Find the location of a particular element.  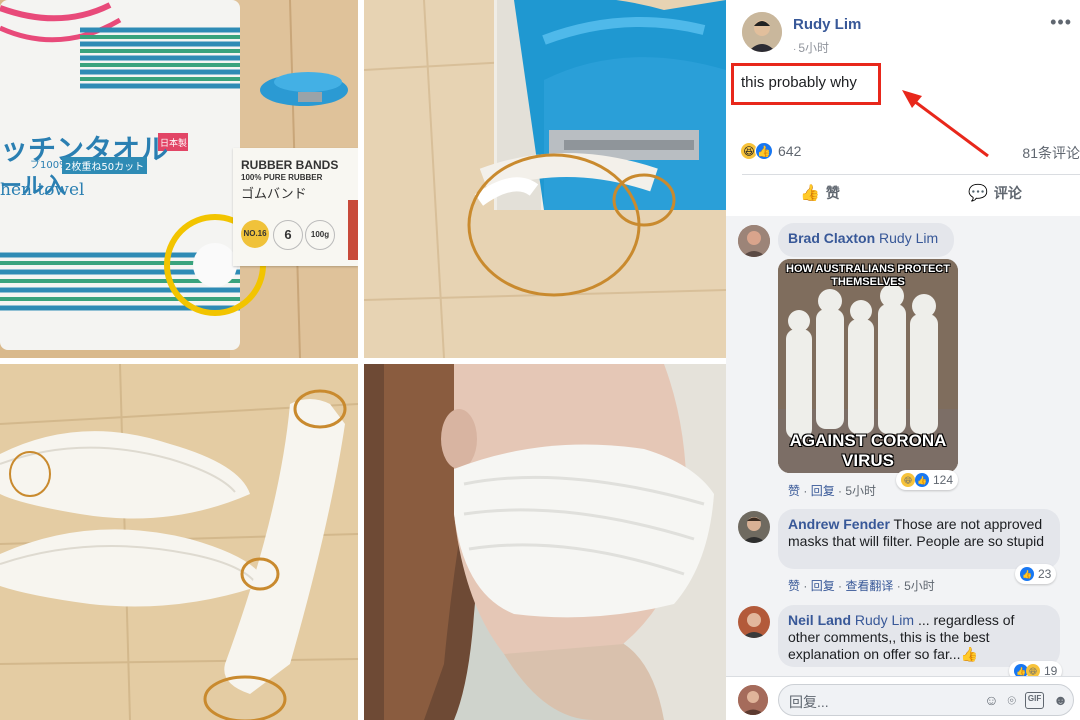

meme-top-text: HOW AUSTRALIANS PROTECT THEMSELVES is located at coordinates (868, 275).